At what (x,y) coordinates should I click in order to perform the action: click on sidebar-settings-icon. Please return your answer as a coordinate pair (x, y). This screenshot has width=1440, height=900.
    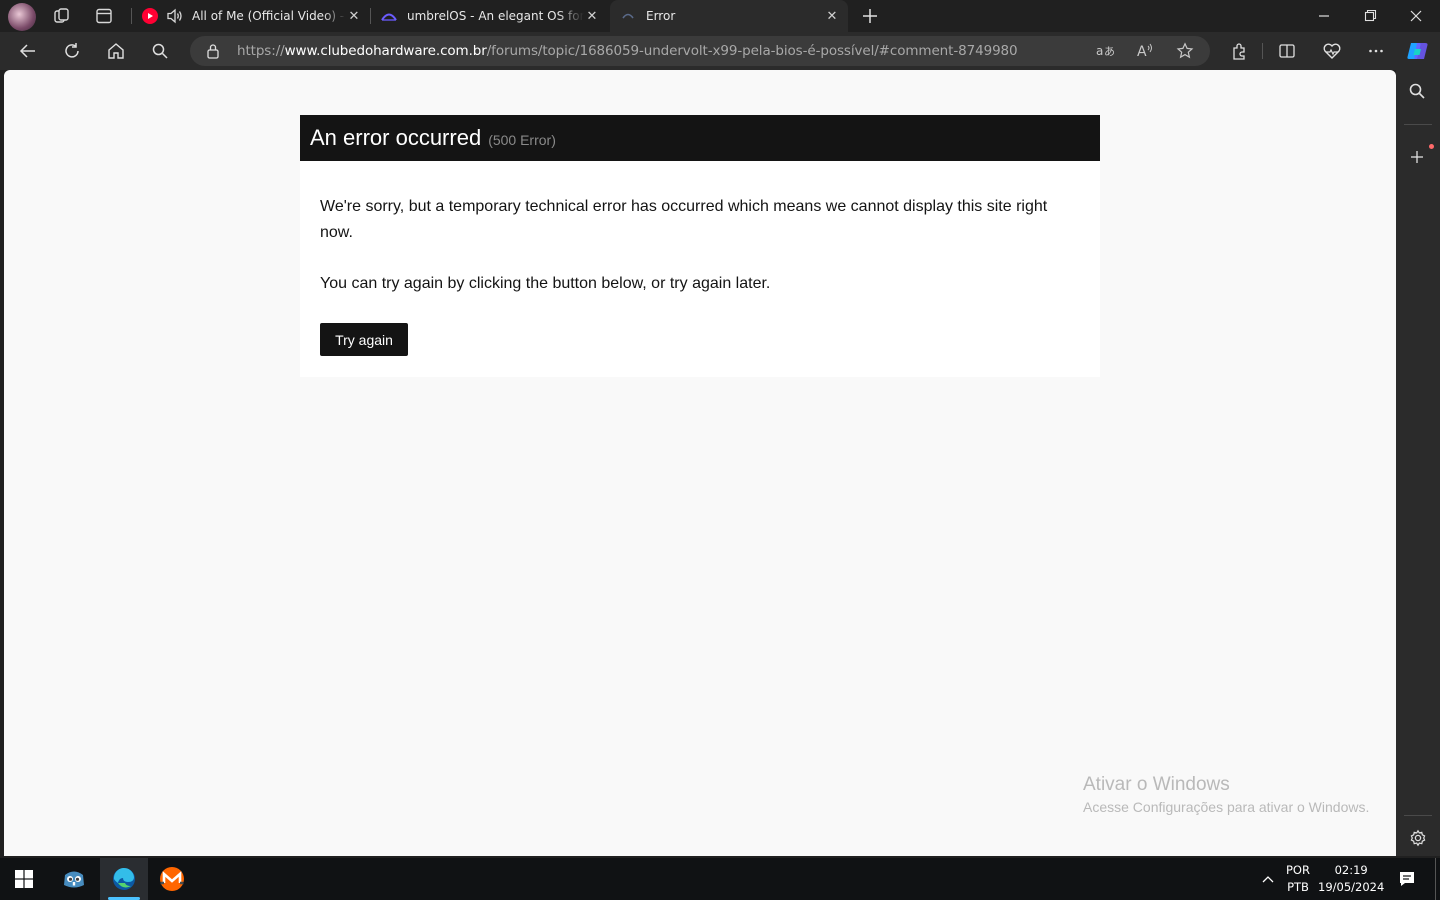
    Looking at the image, I should click on (1418, 838).